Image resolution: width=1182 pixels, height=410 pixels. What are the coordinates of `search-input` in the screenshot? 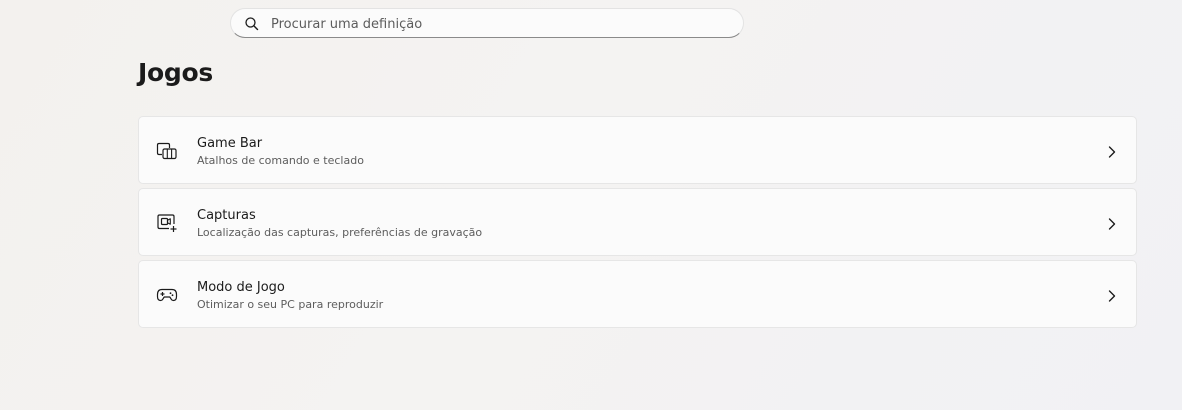 It's located at (501, 24).